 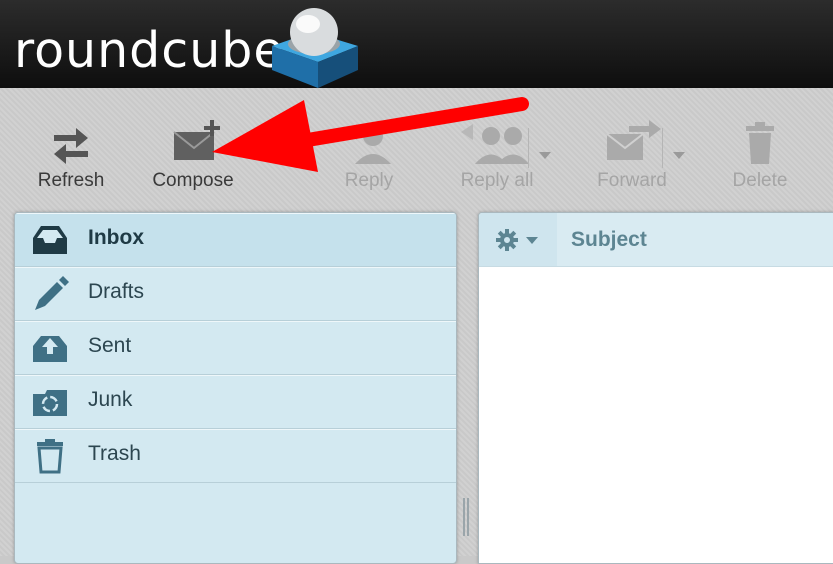 I want to click on reply-all-button: Reply all, so click(x=497, y=155).